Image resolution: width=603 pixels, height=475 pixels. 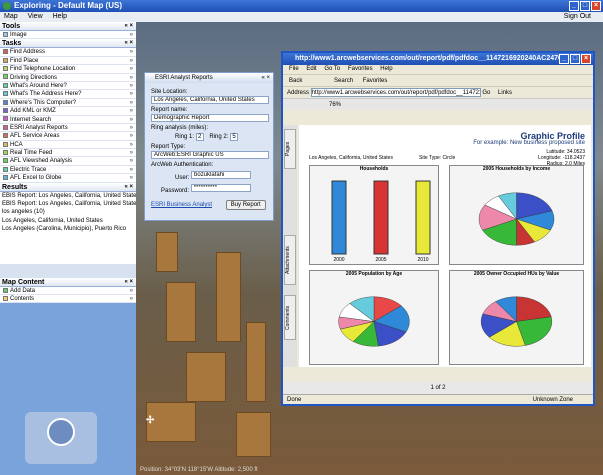 I want to click on pdf-side-tabs: Pages Attachments Comments, so click(x=290, y=246).